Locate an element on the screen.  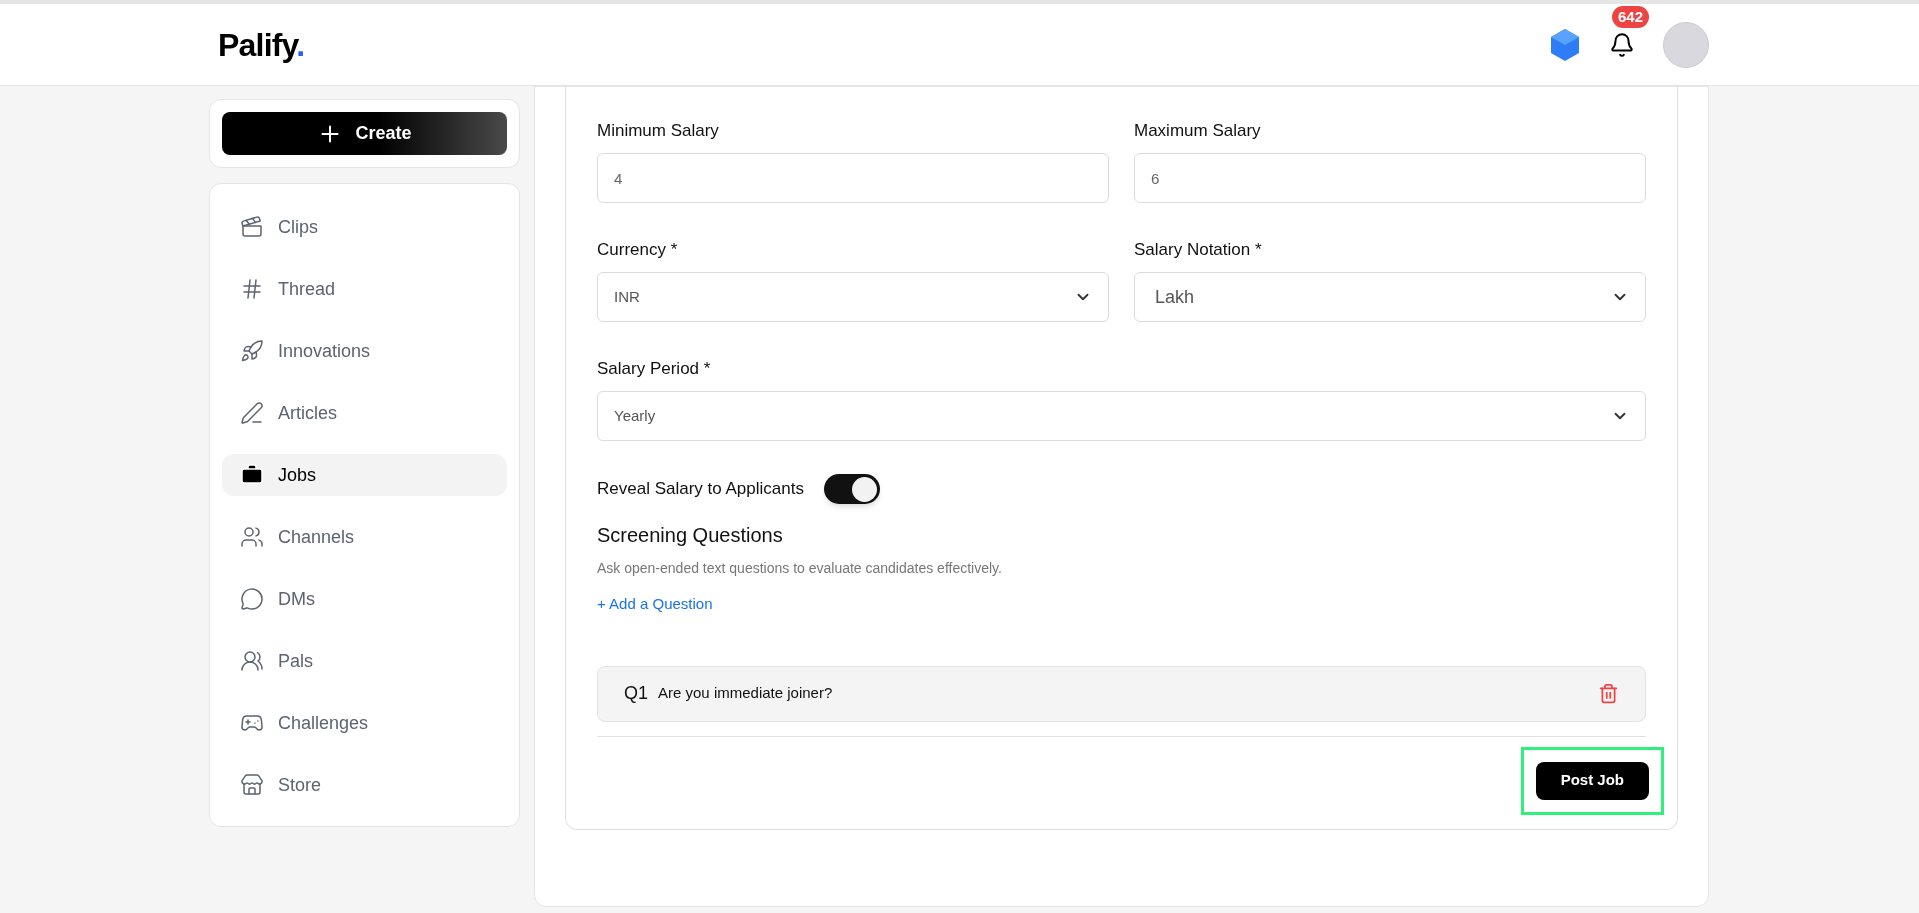
field-label: Currency * is located at coordinates (638, 250).